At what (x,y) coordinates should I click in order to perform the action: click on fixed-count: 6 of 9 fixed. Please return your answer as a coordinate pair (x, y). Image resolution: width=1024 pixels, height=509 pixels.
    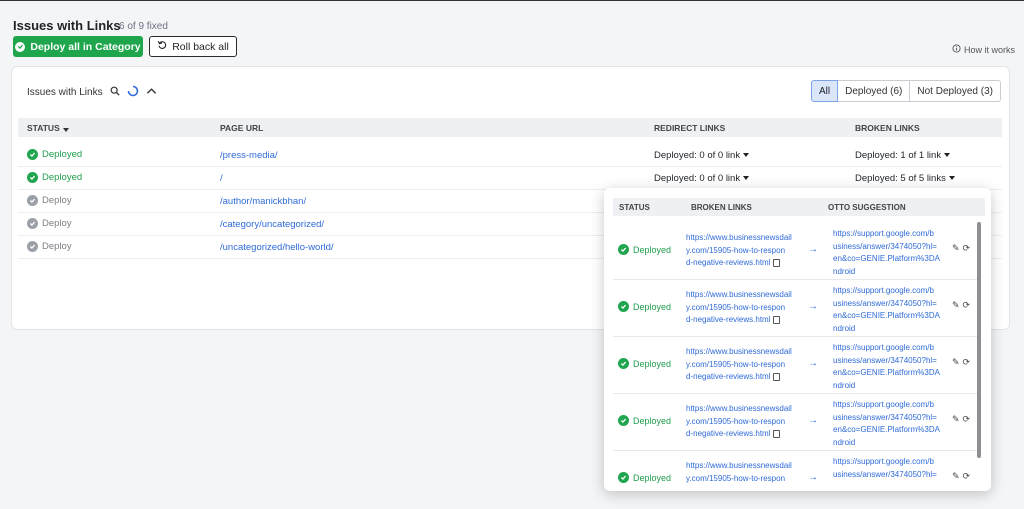
    Looking at the image, I should click on (143, 26).